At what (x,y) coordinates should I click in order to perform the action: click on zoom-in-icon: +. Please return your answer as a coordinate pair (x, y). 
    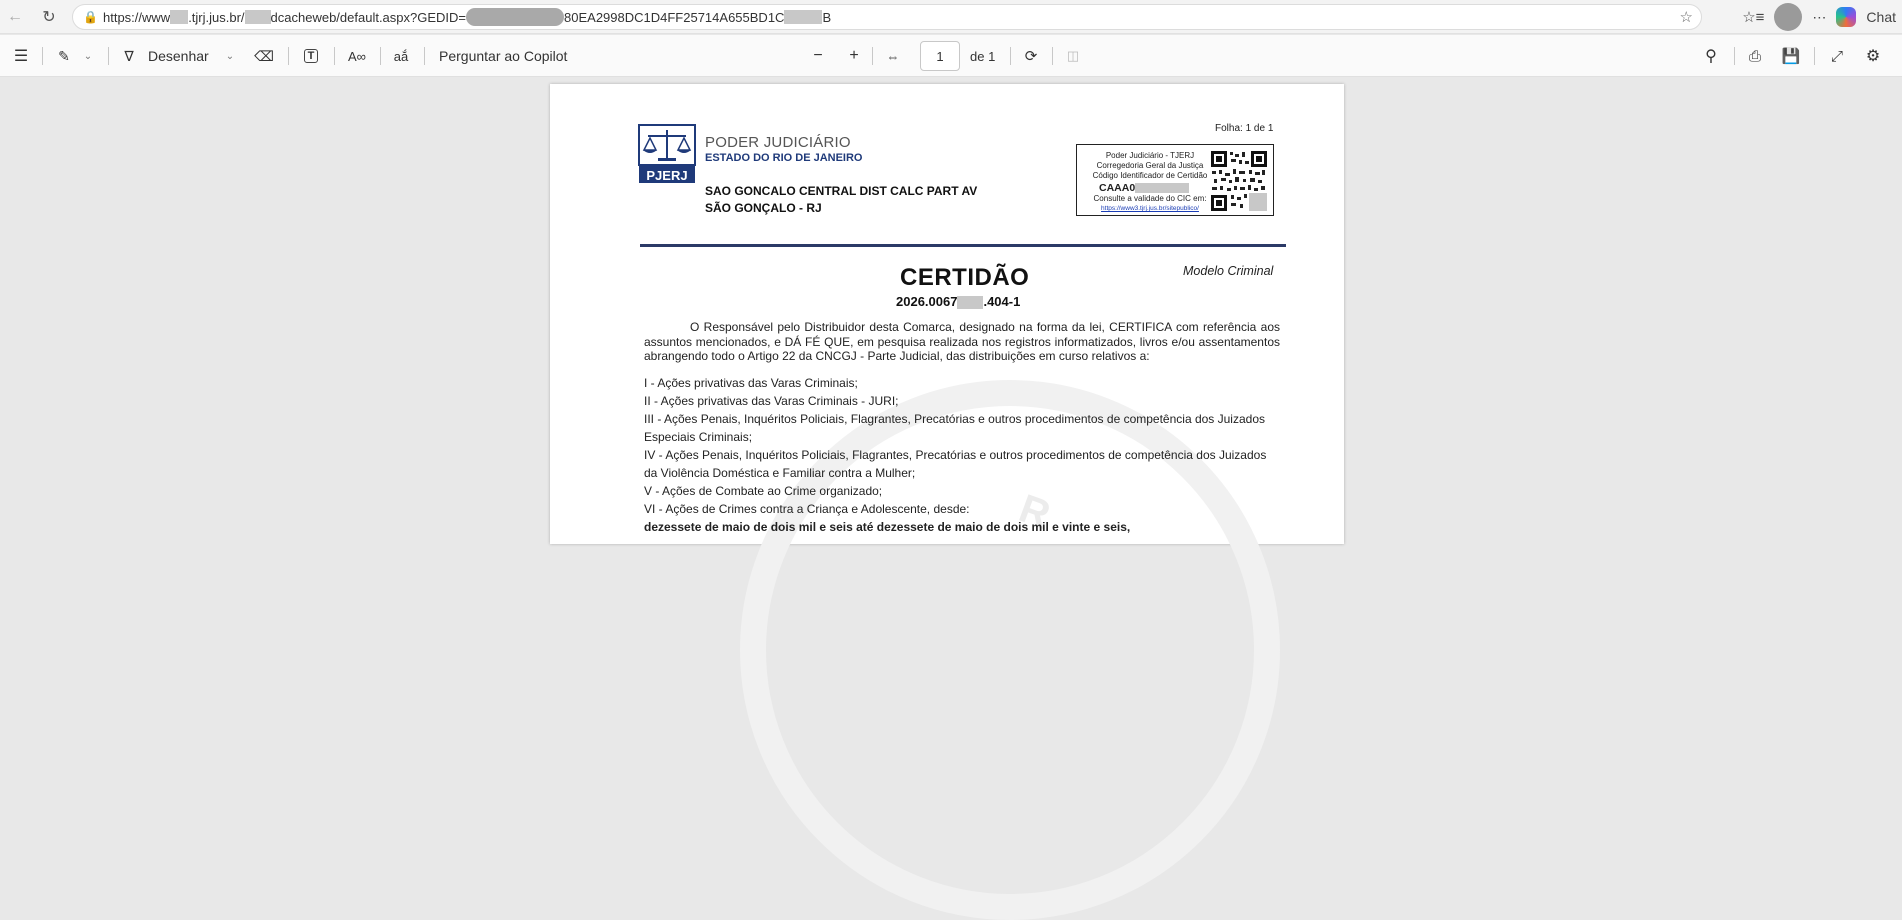
    Looking at the image, I should click on (854, 56).